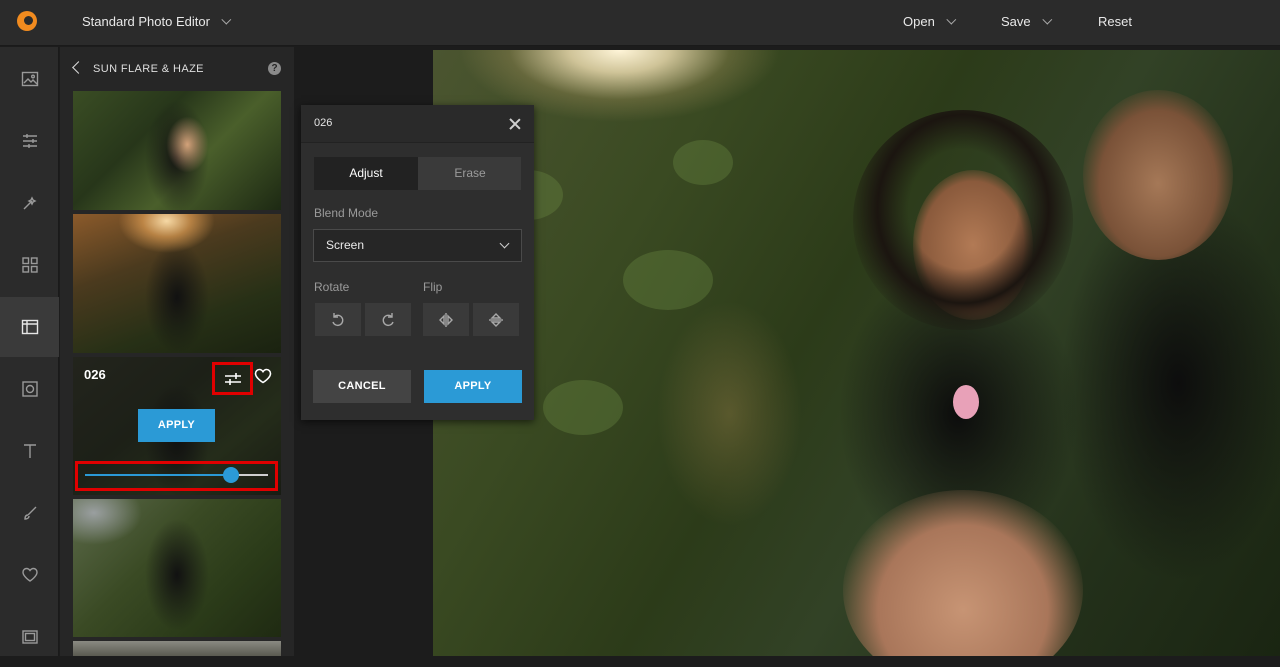  I want to click on rail-effects, so click(29, 327).